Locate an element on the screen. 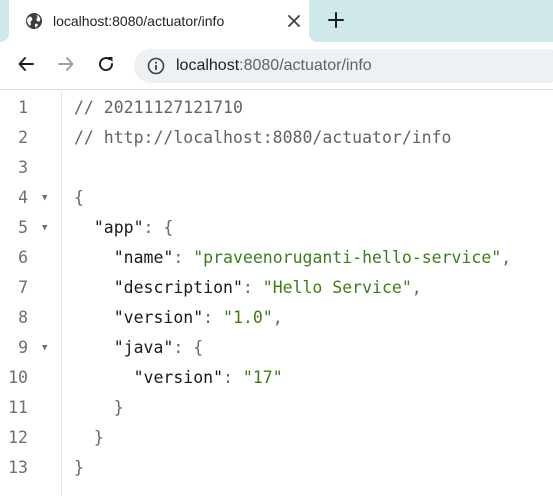 This screenshot has width=553, height=496. tab-title: localhost:8080/actuator/info is located at coordinates (139, 21).